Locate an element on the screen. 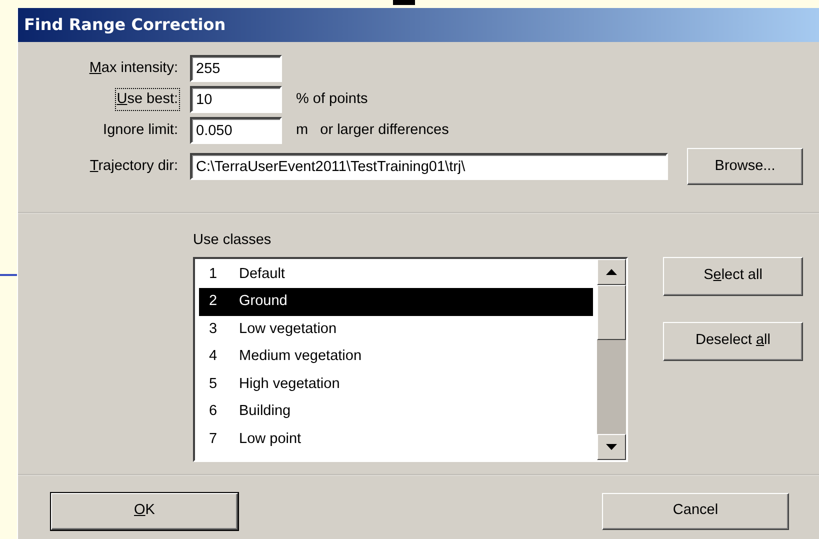  up-arrow-icon is located at coordinates (611, 271).